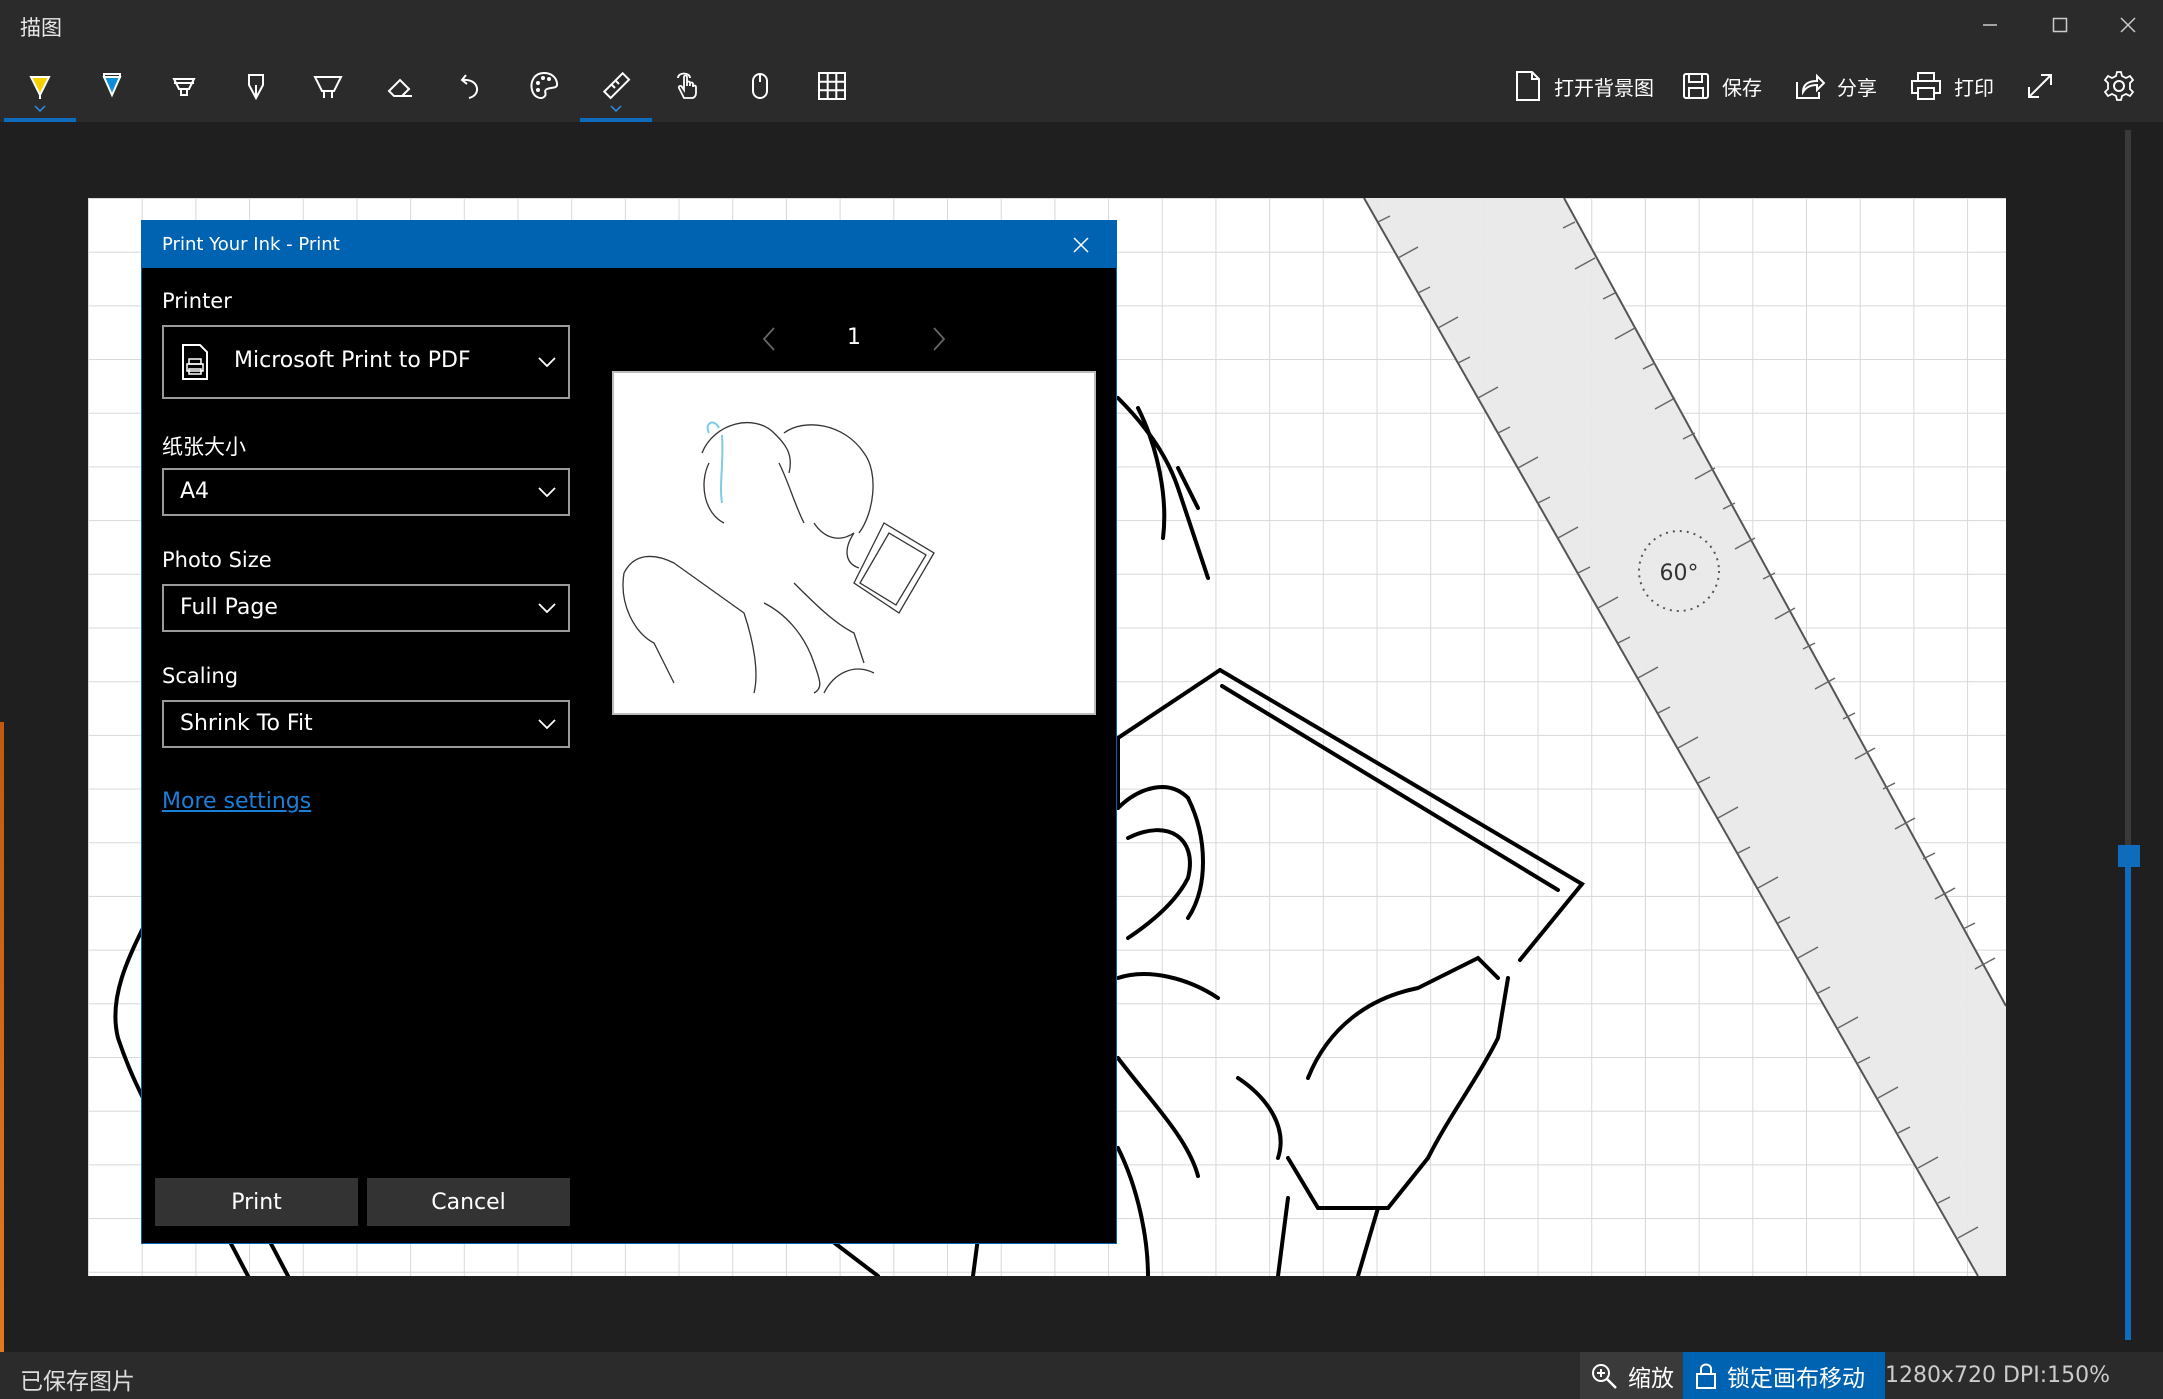  I want to click on paper-size-value: A4, so click(195, 491).